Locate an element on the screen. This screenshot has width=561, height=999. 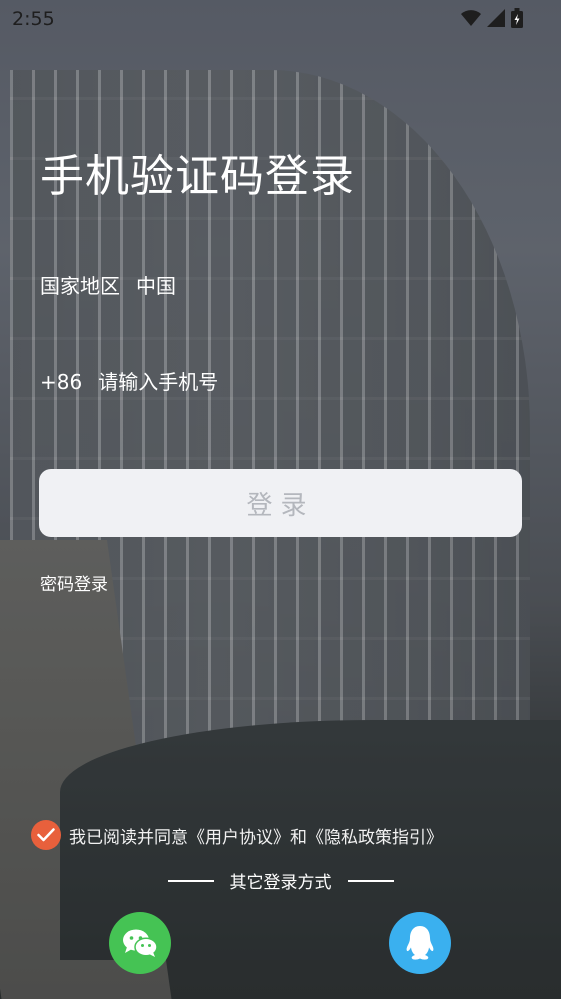
qq-icon is located at coordinates (420, 943).